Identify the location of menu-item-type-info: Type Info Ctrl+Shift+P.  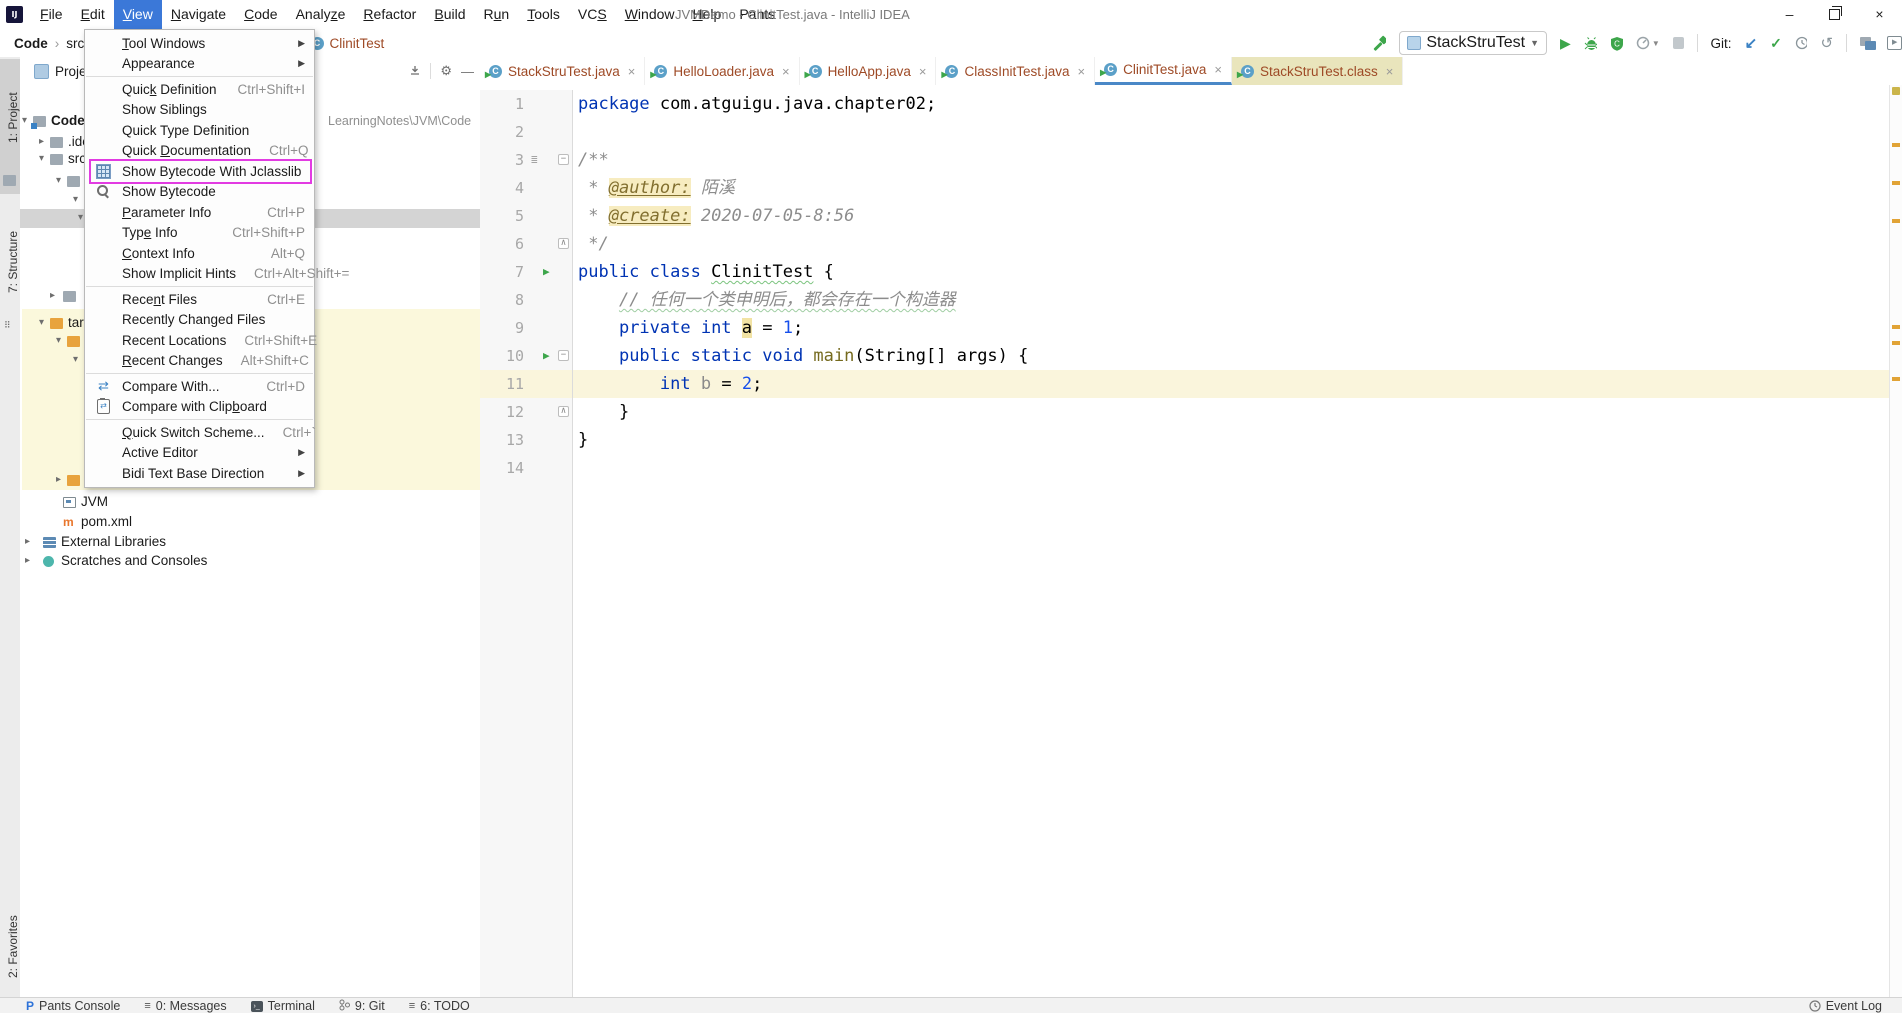
(199, 233).